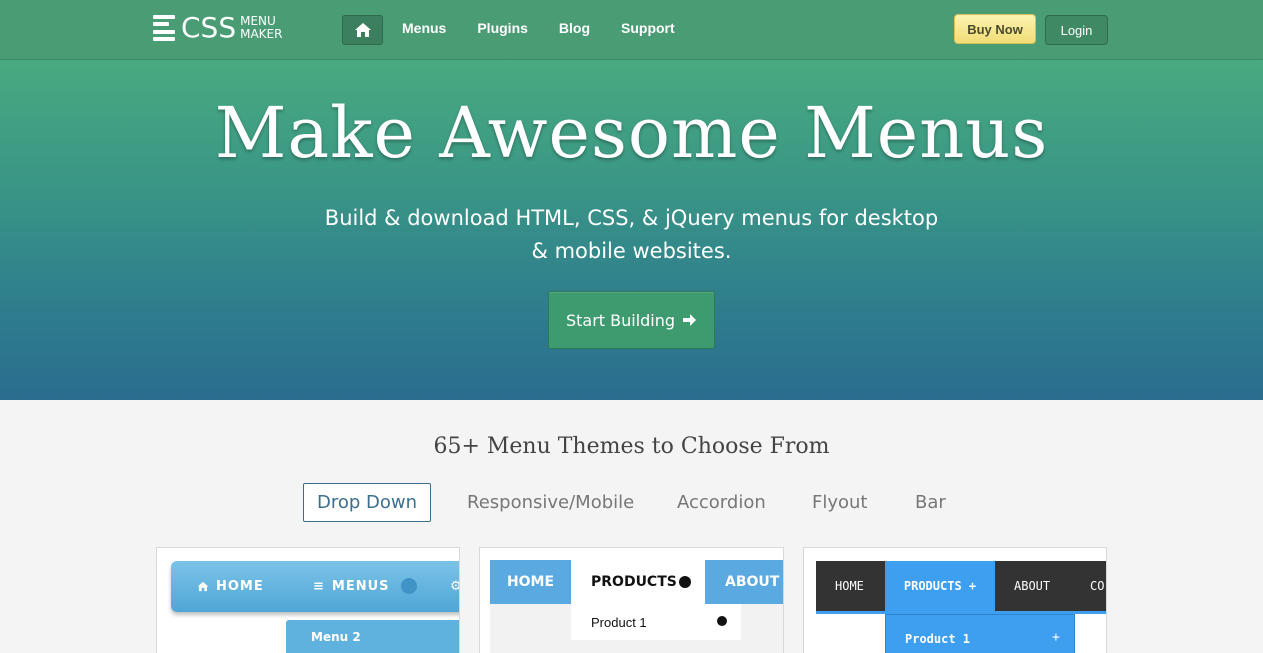 The height and width of the screenshot is (653, 1263). Describe the element at coordinates (631, 251) in the screenshot. I see `hero-subtitle-line2: & mobile websites.` at that location.